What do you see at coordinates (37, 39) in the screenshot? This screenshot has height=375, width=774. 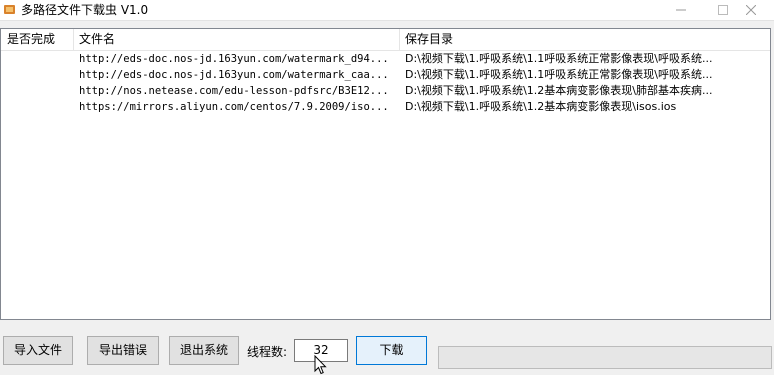 I see `column-header-done: 是否完成` at bounding box center [37, 39].